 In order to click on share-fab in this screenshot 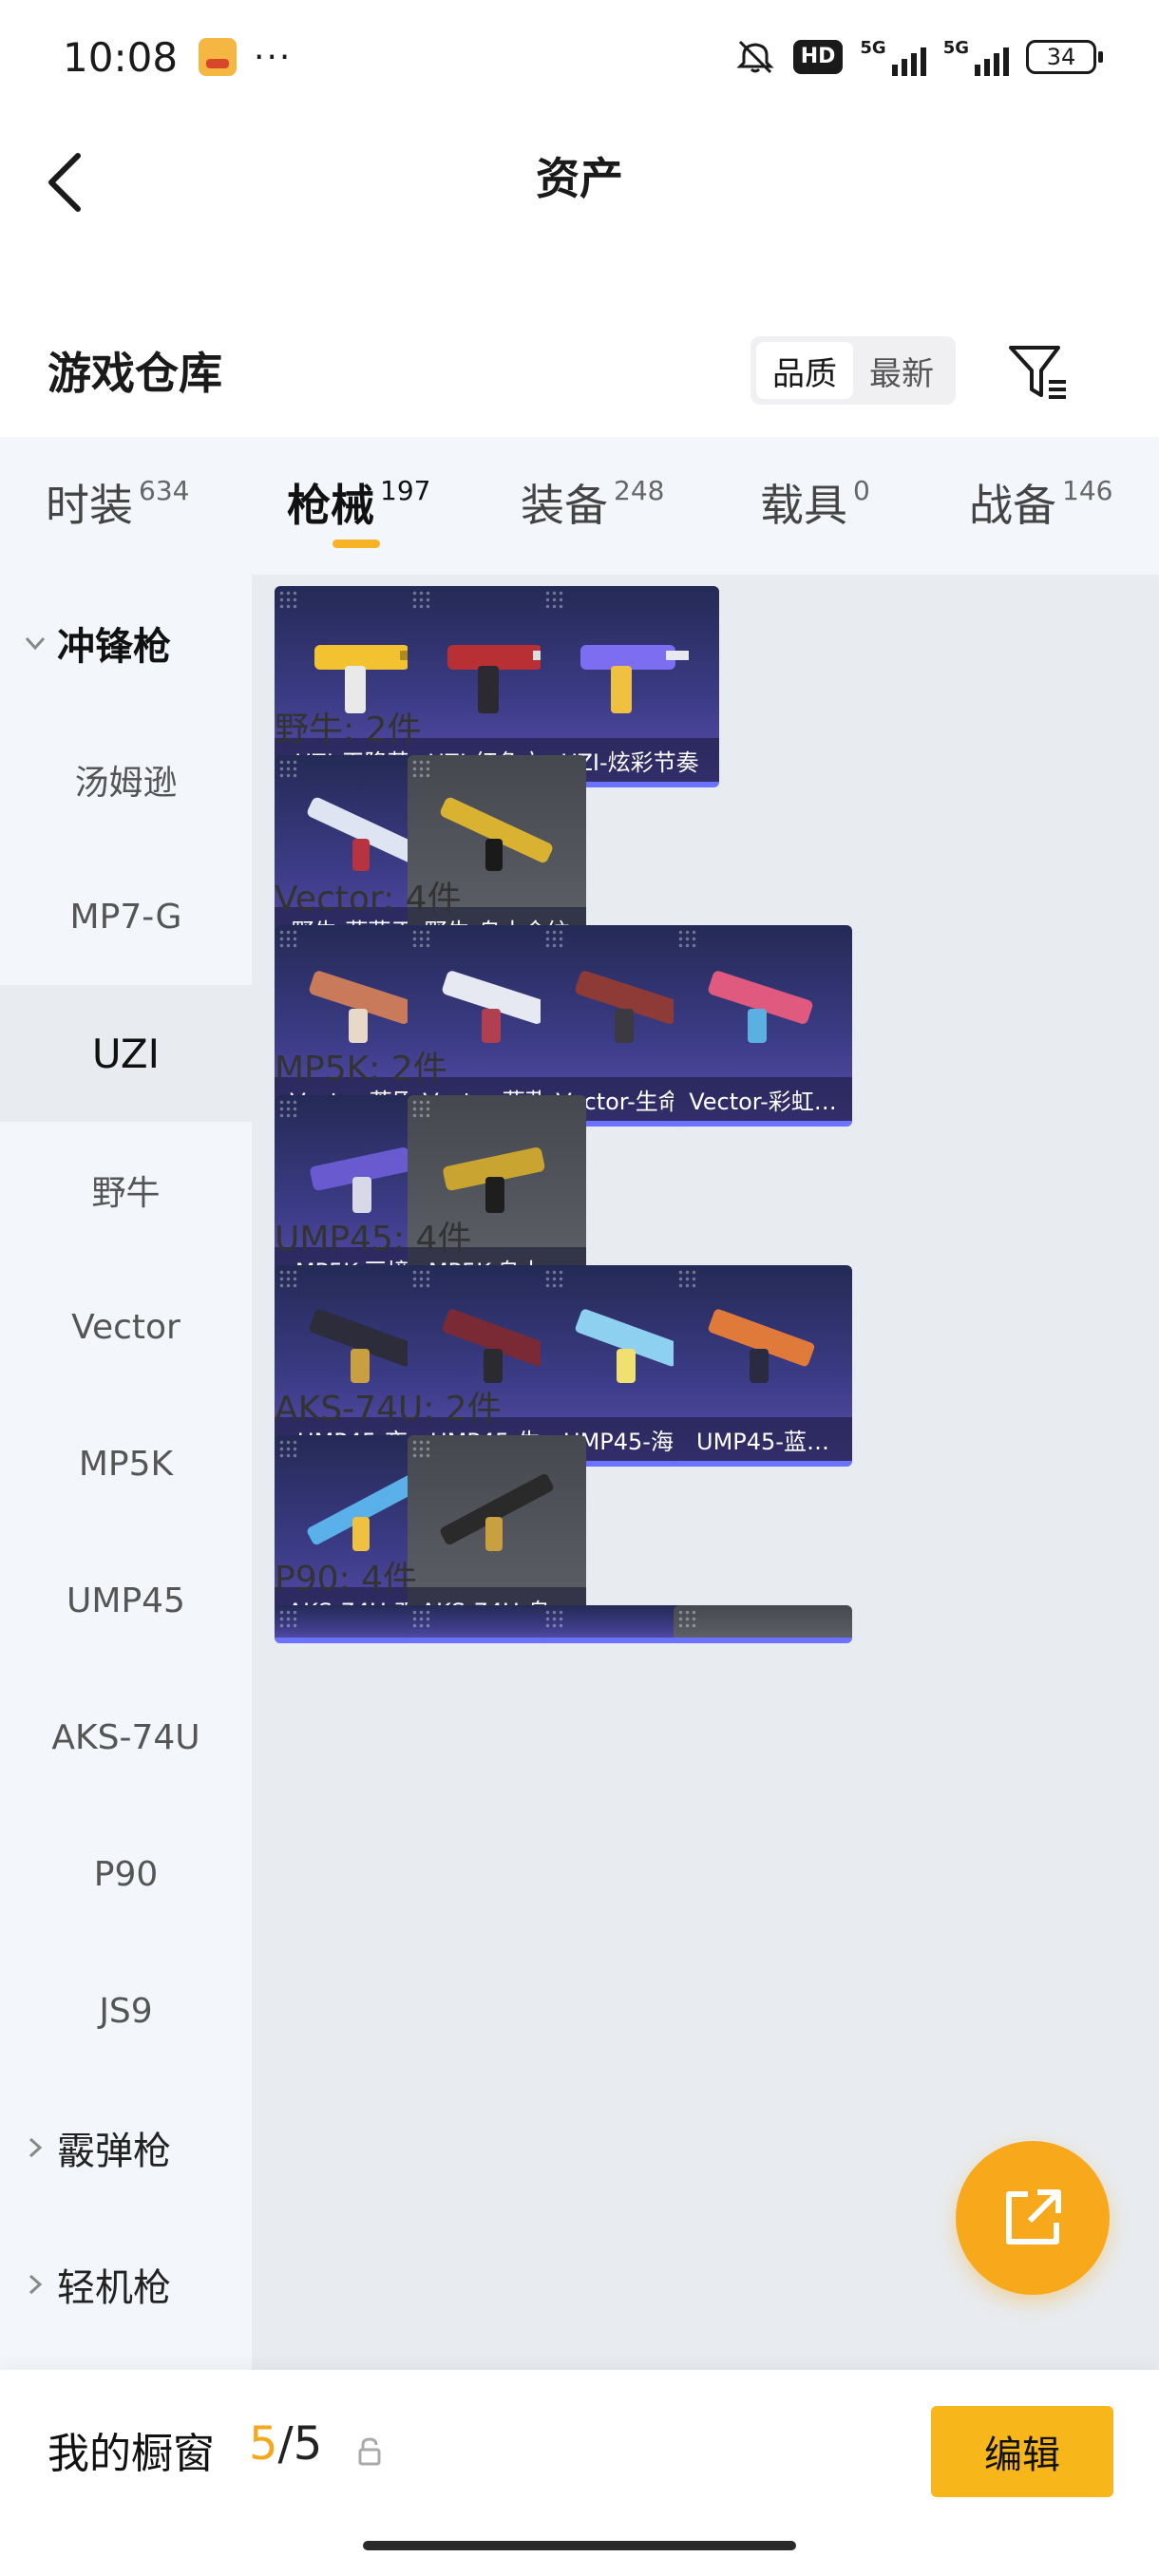, I will do `click(1033, 2218)`.